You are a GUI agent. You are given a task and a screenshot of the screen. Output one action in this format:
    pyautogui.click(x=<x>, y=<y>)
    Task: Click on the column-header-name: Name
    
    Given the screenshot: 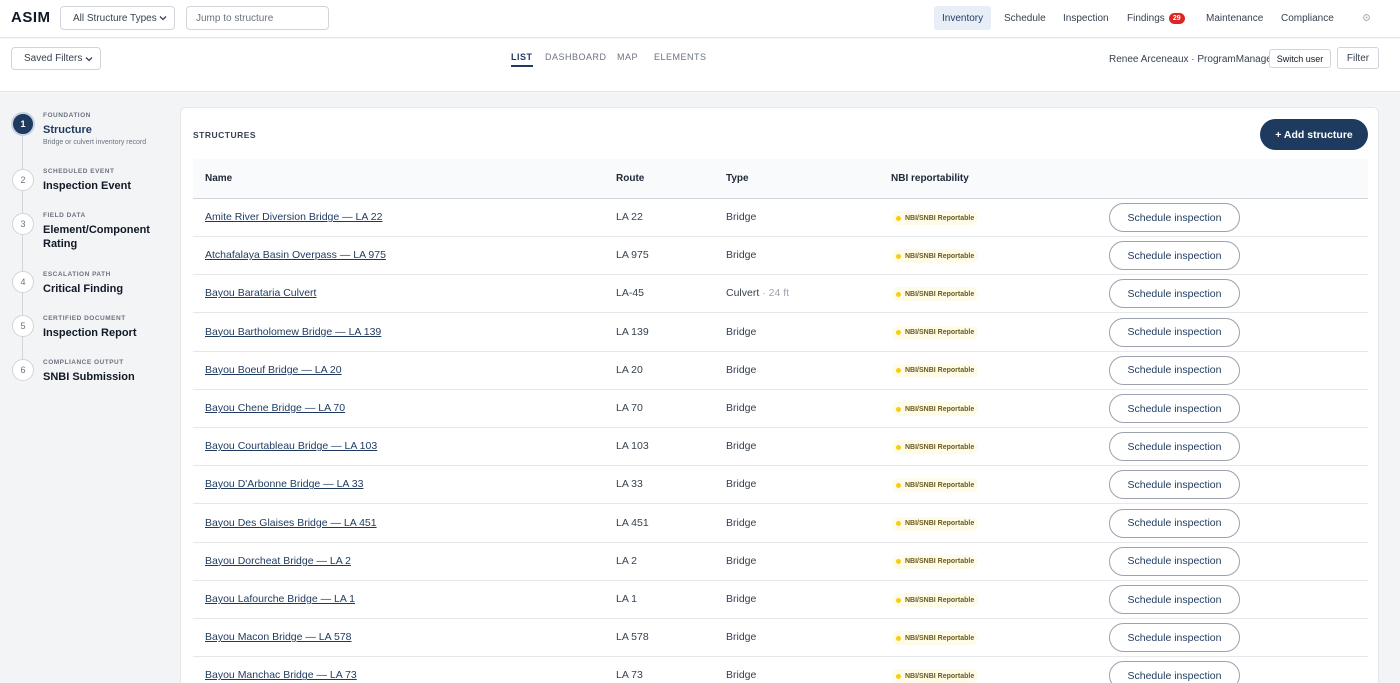 What is the action you would take?
    pyautogui.click(x=218, y=178)
    